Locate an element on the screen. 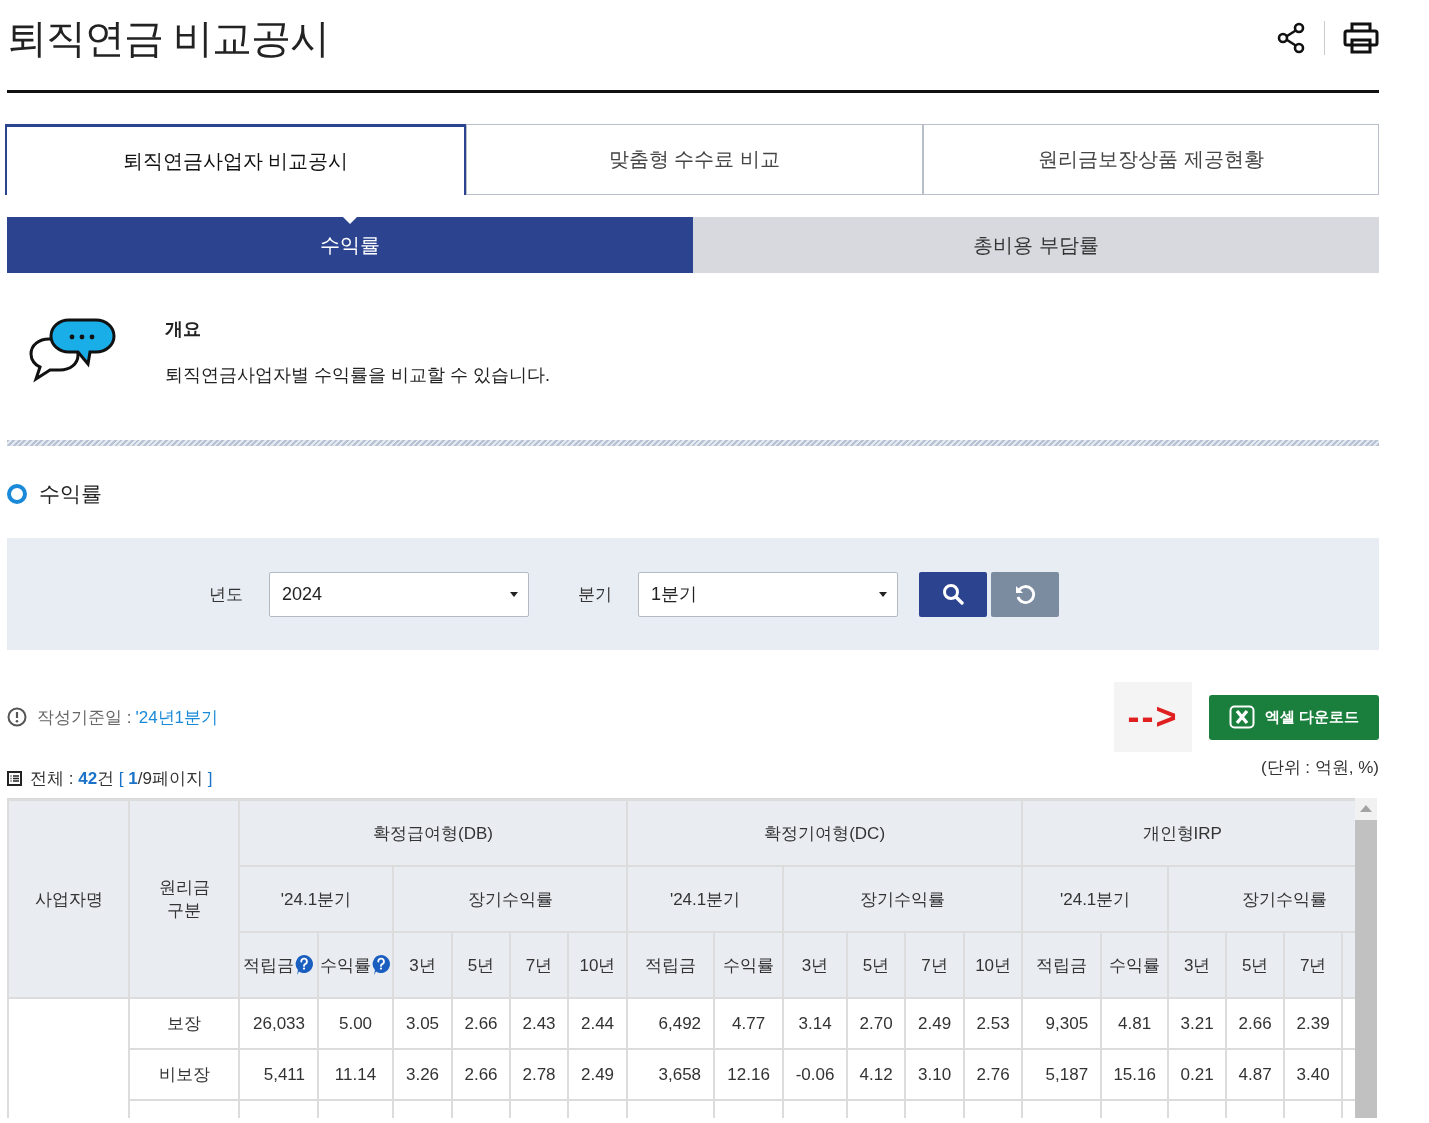 The image size is (1429, 1123). search-icon is located at coordinates (953, 594).